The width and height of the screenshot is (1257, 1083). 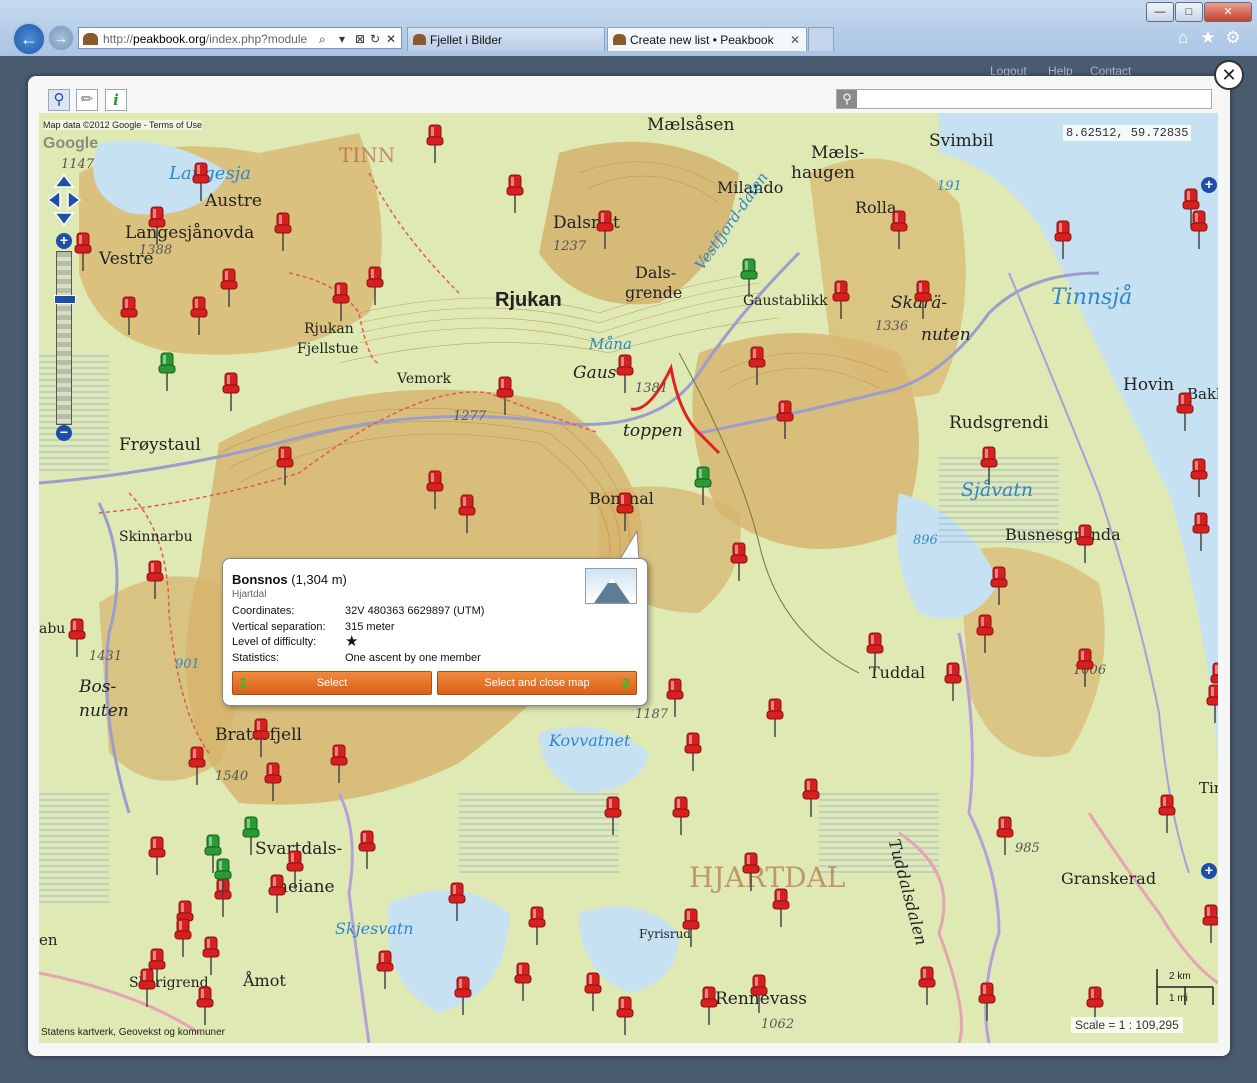 I want to click on home-icon: ⌂, so click(x=1183, y=38).